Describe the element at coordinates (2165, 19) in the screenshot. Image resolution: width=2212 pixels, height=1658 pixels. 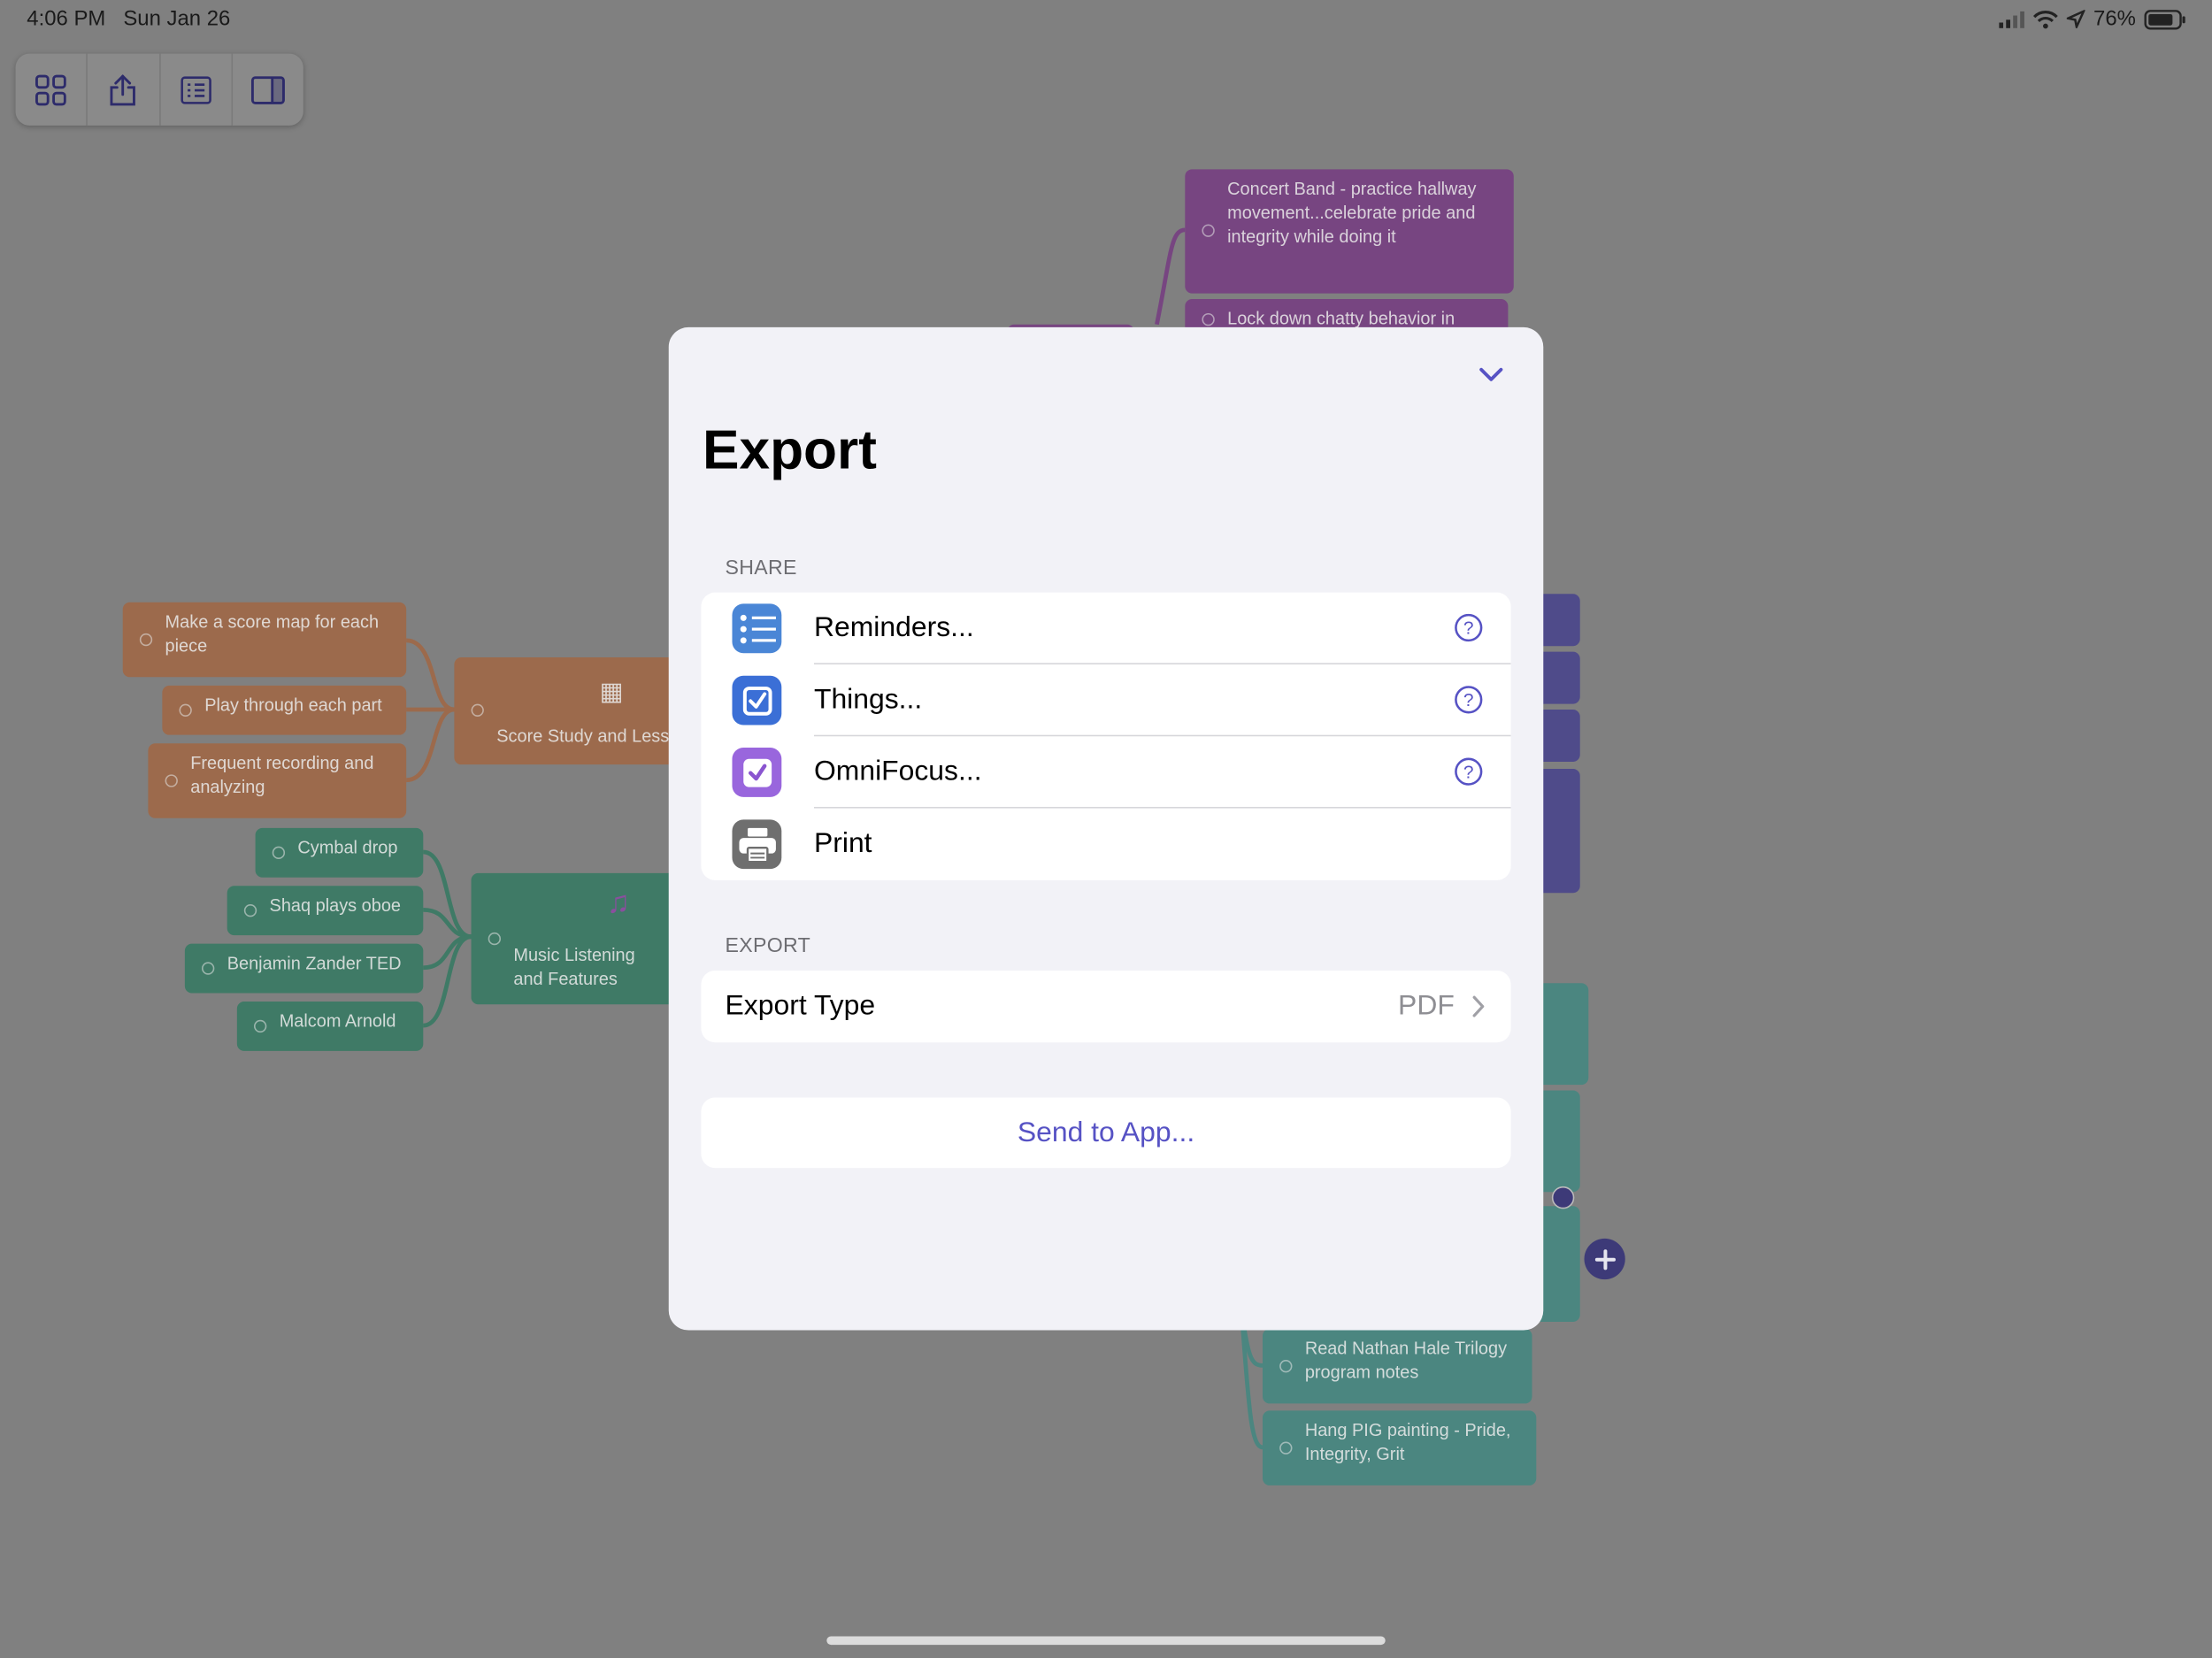
I see `battery-icon` at that location.